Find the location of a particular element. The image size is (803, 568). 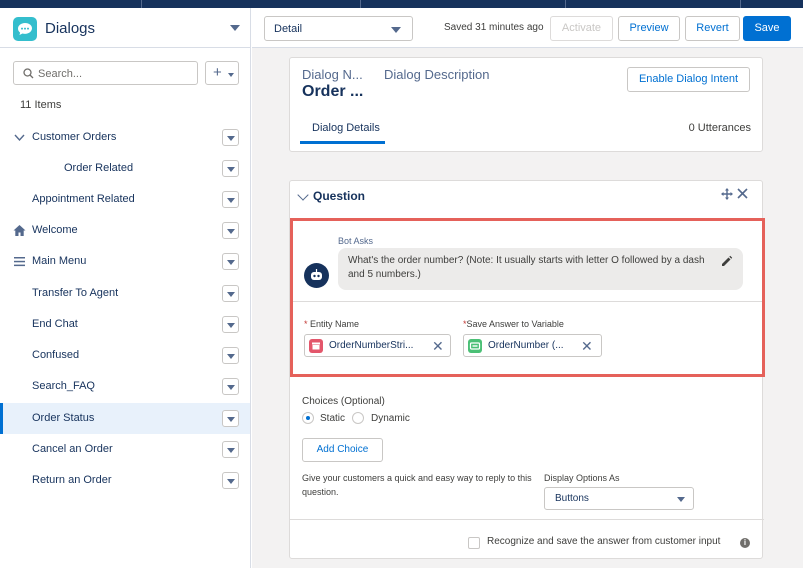

radio-dynamic-label: Dynamic is located at coordinates (390, 418).